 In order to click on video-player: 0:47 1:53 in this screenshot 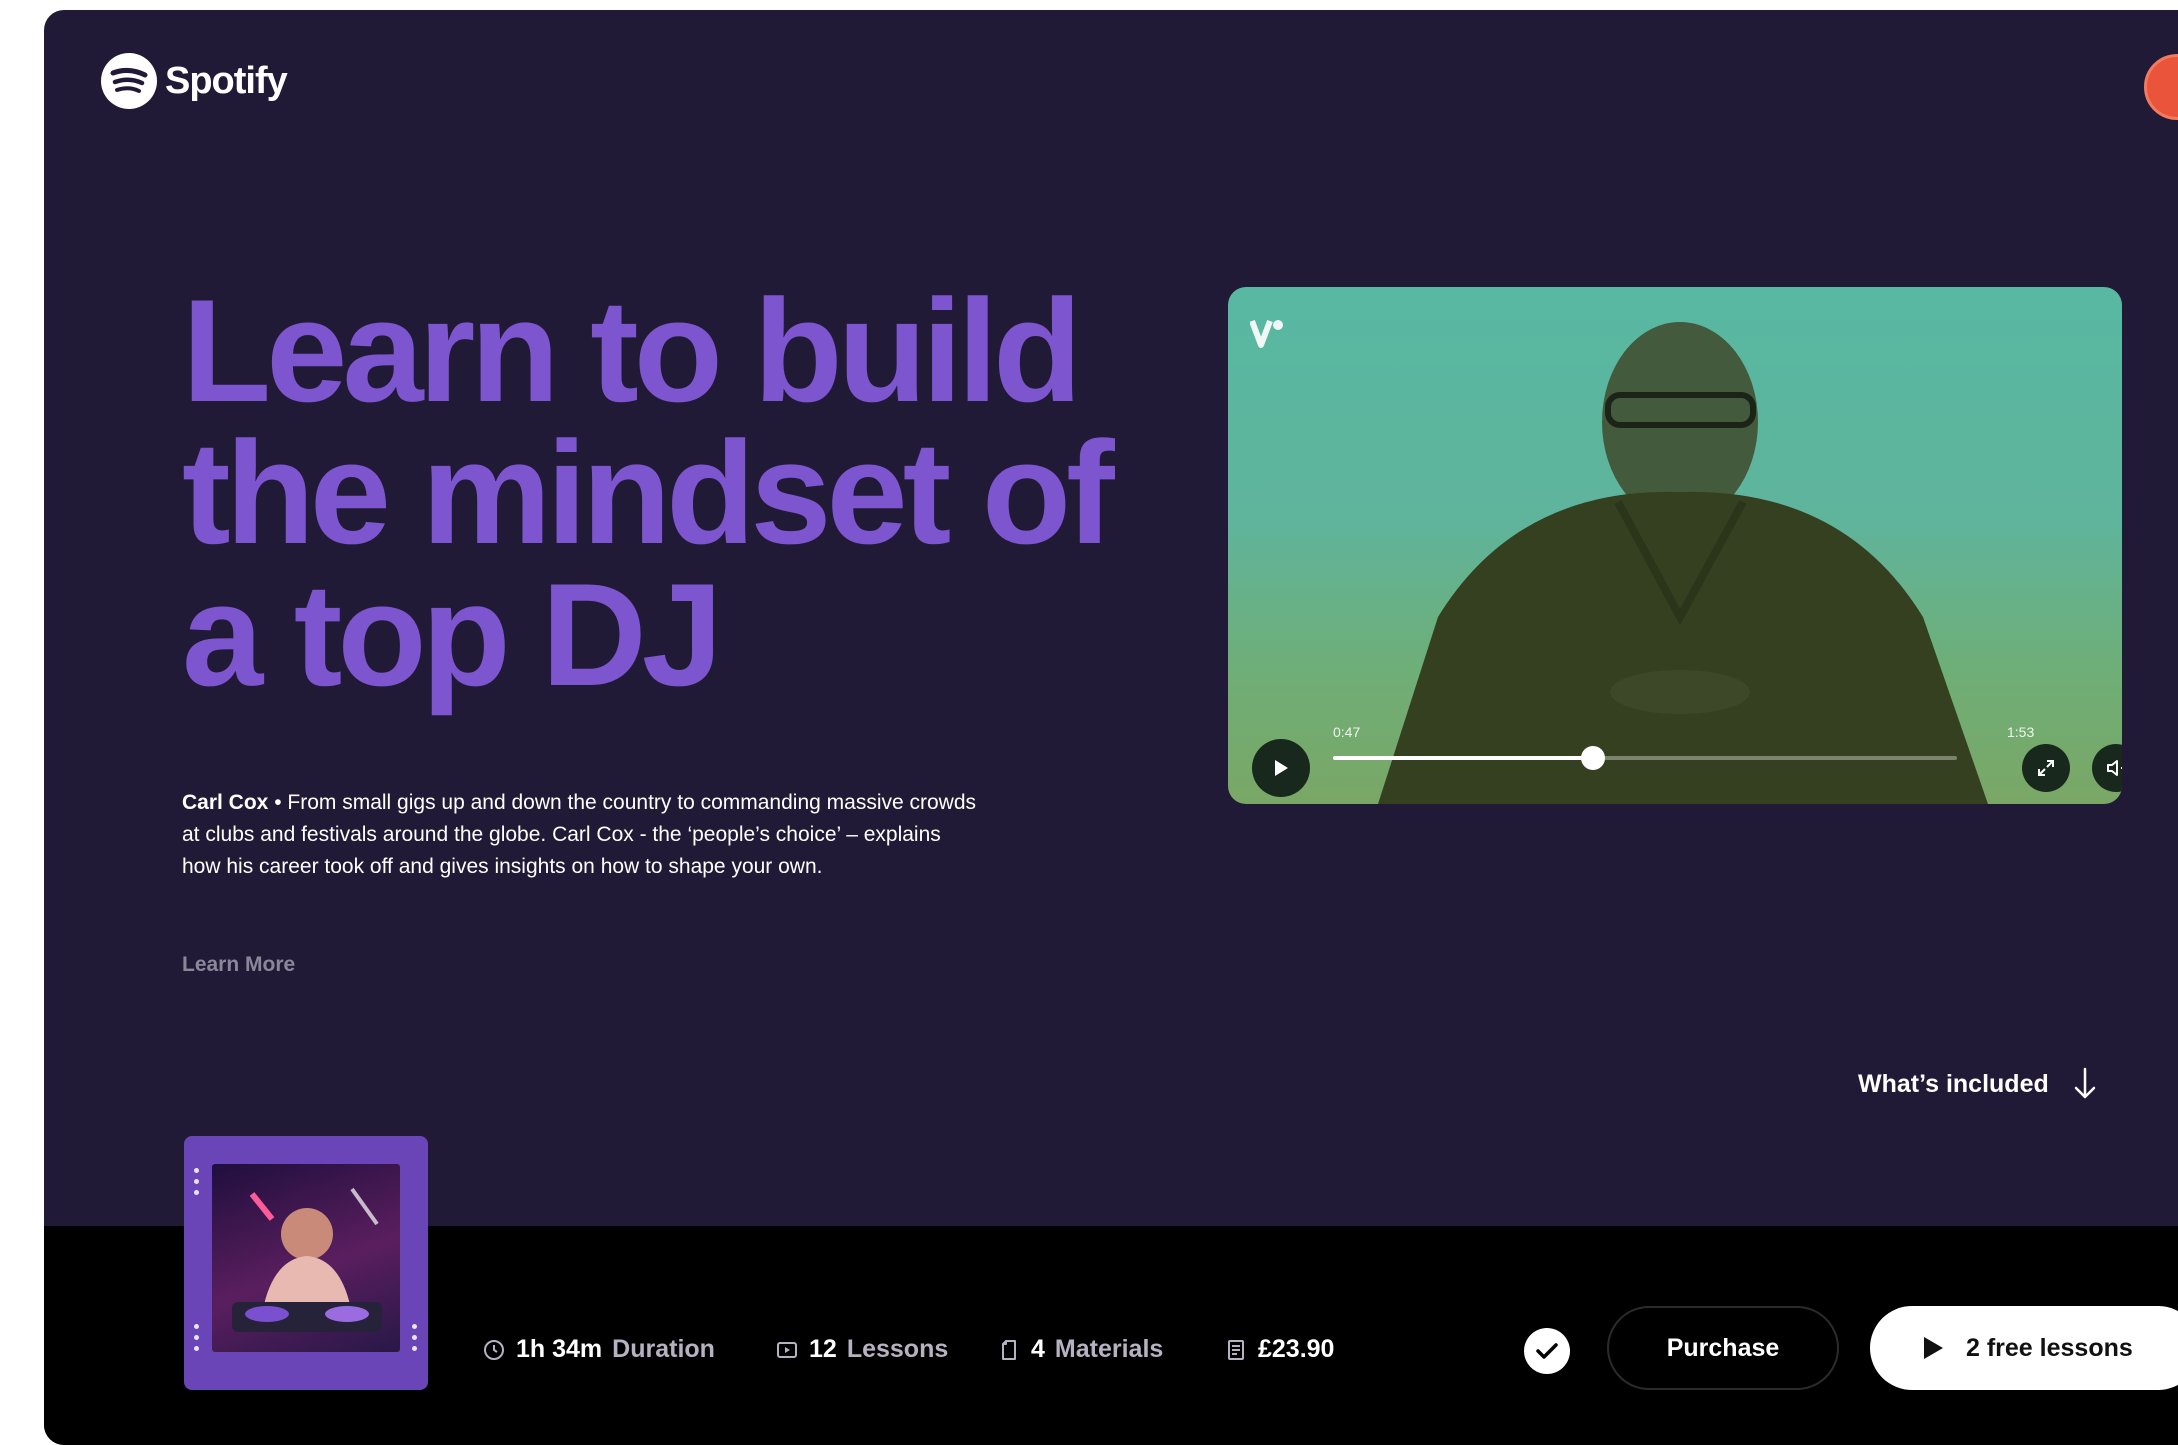, I will do `click(1675, 545)`.